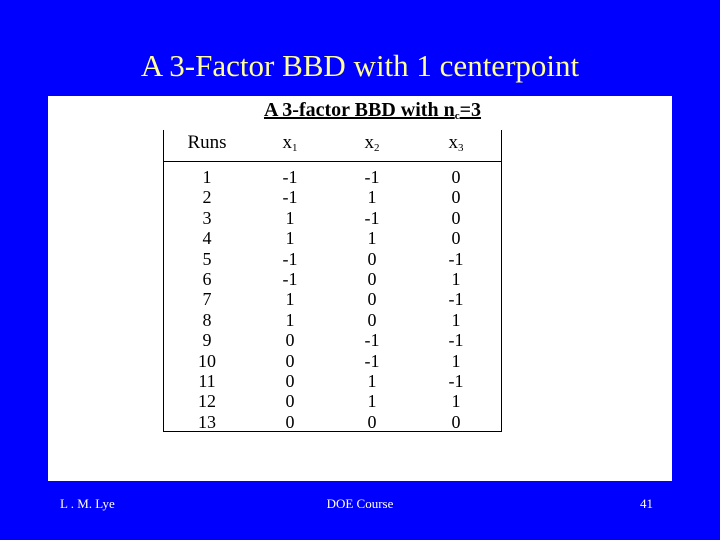 This screenshot has height=540, width=720. Describe the element at coordinates (332, 320) in the screenshot. I see `table-row: 8 1 0 1` at that location.